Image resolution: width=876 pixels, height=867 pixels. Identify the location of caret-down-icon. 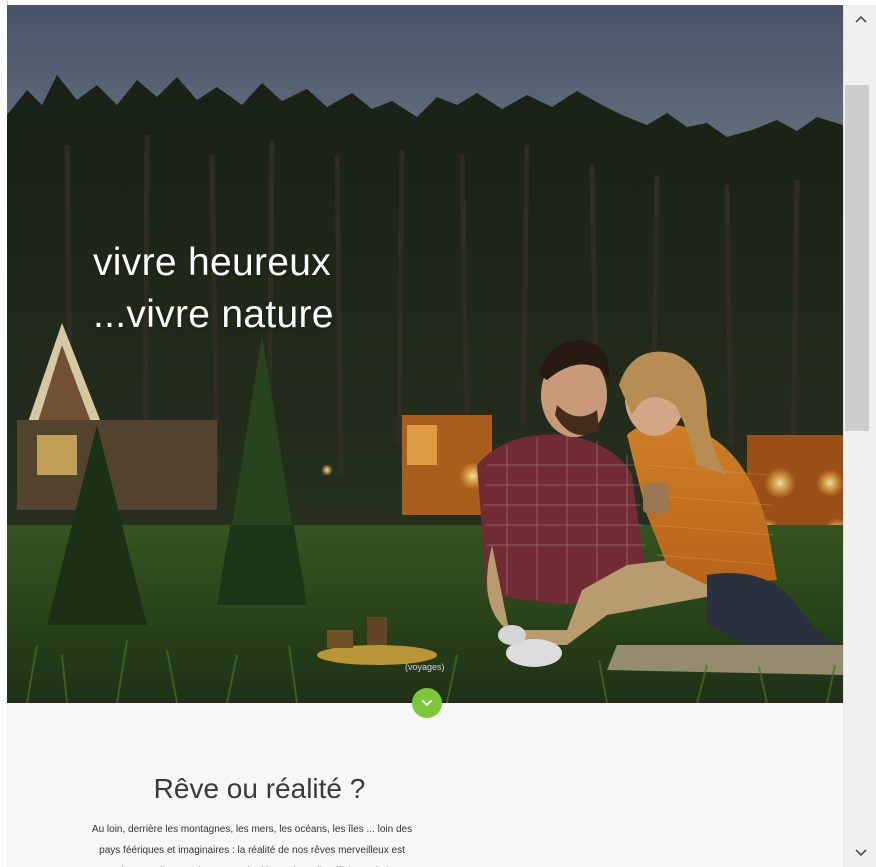
(860, 853).